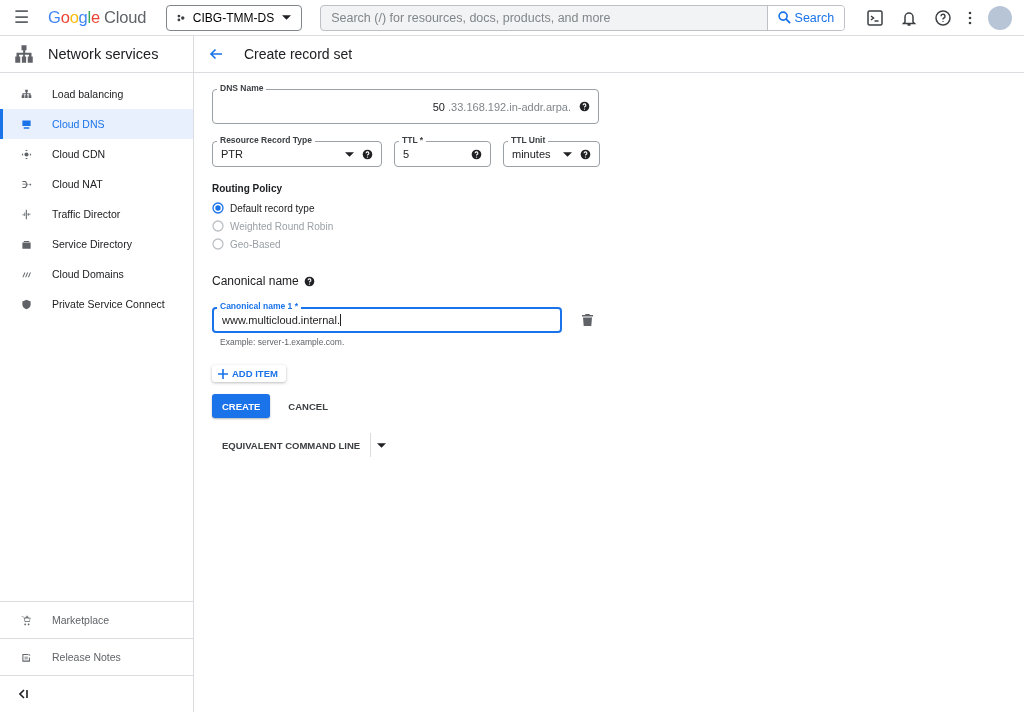 This screenshot has width=1024, height=712. What do you see at coordinates (181, 17) in the screenshot?
I see `project-icon` at bounding box center [181, 17].